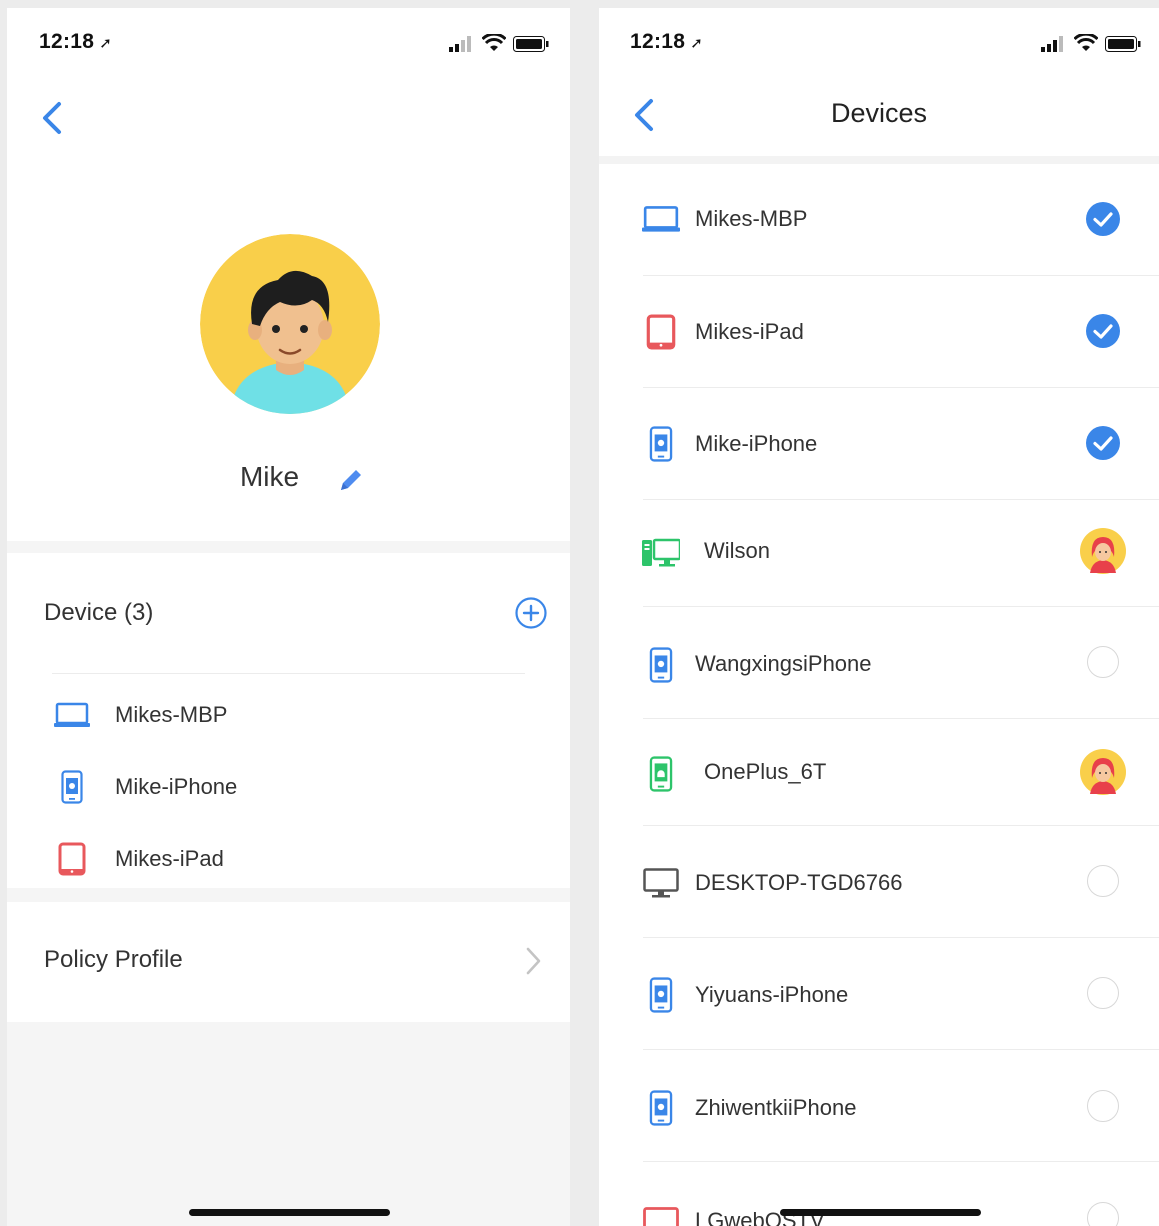 This screenshot has width=1159, height=1226. Describe the element at coordinates (113, 959) in the screenshot. I see `policy-profile-label: Policy Profile` at that location.